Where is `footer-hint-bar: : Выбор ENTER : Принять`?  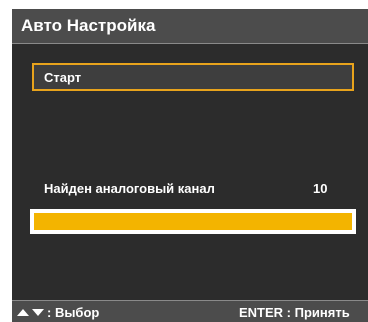
footer-hint-bar: : Выбор ENTER : Принять is located at coordinates (190, 311).